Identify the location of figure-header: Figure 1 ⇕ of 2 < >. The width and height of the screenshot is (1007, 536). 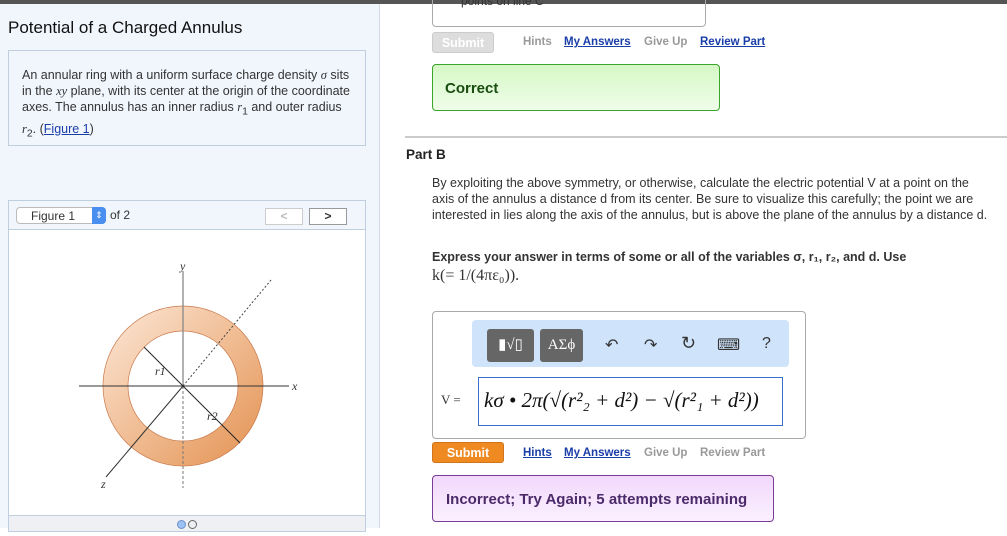
(187, 215).